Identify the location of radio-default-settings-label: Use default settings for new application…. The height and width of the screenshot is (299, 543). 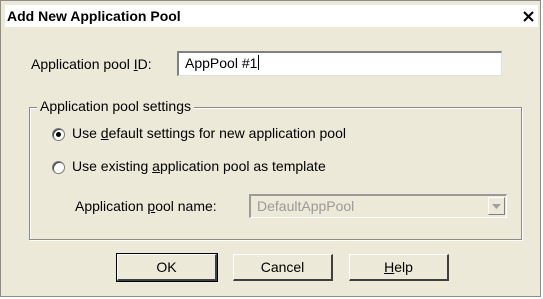
(209, 133).